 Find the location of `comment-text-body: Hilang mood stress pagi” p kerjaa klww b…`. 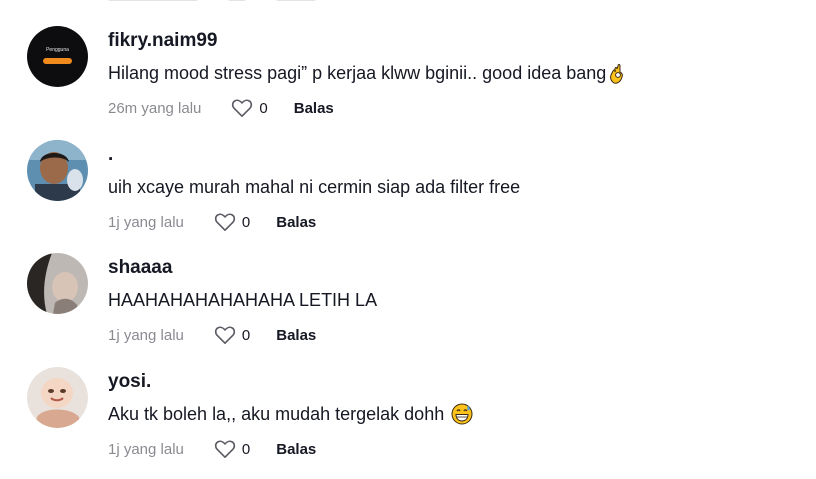

comment-text-body: Hilang mood stress pagi” p kerjaa klww b… is located at coordinates (357, 73).